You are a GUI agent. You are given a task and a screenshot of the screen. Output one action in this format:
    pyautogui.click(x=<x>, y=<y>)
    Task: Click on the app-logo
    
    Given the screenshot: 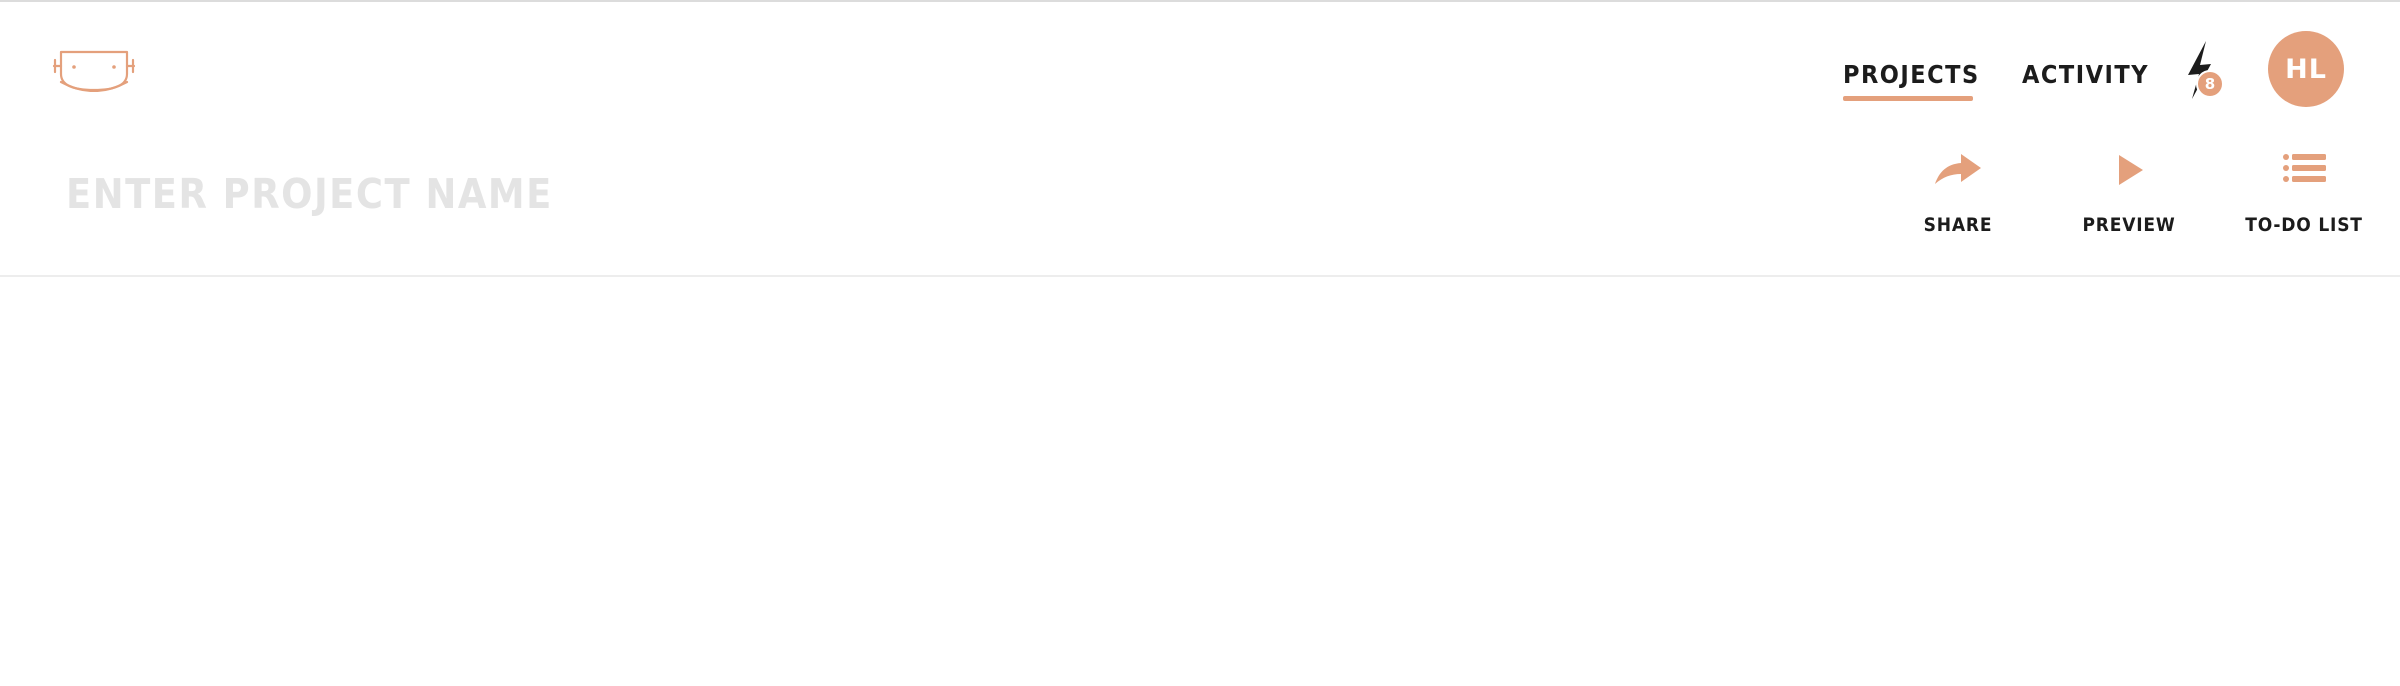 What is the action you would take?
    pyautogui.click(x=94, y=69)
    